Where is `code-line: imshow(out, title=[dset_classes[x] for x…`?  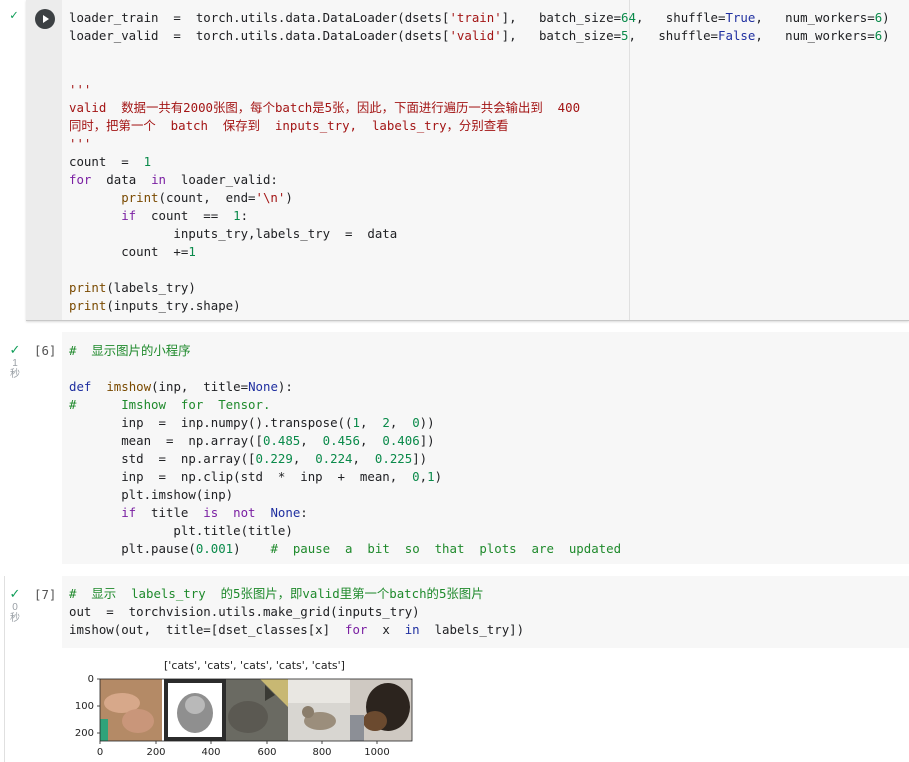
code-line: imshow(out, title=[dset_classes[x] for x… is located at coordinates (296, 630).